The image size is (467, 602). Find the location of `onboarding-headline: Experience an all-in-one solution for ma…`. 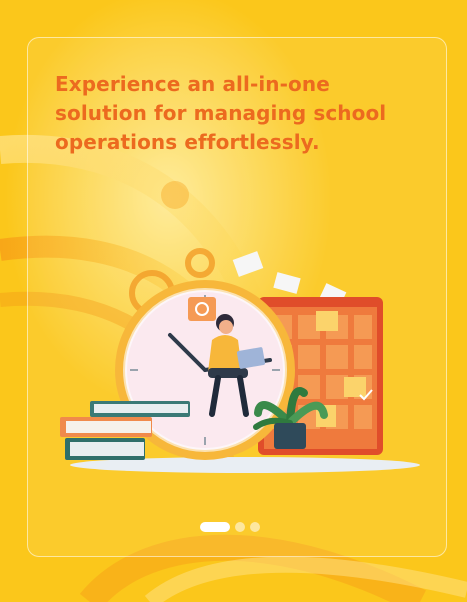

onboarding-headline: Experience an all-in-one solution for ma… is located at coordinates (221, 113).